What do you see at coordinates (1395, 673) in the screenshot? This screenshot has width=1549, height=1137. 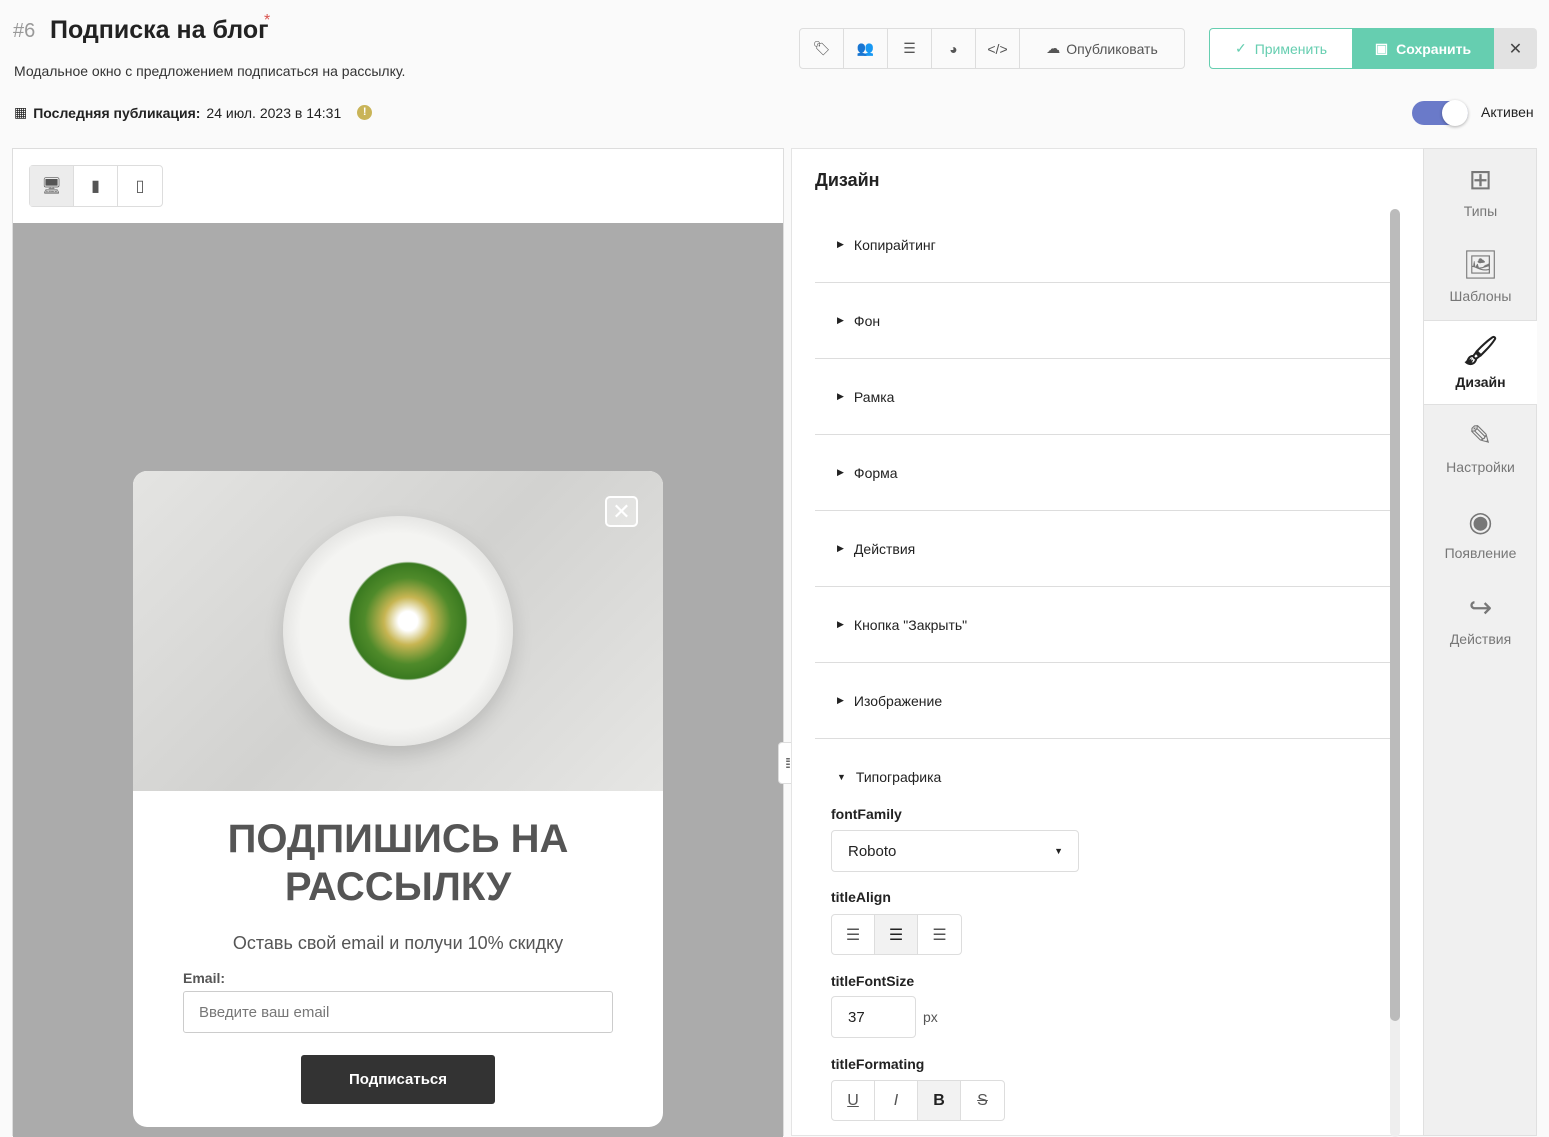 I see `scrollbar` at bounding box center [1395, 673].